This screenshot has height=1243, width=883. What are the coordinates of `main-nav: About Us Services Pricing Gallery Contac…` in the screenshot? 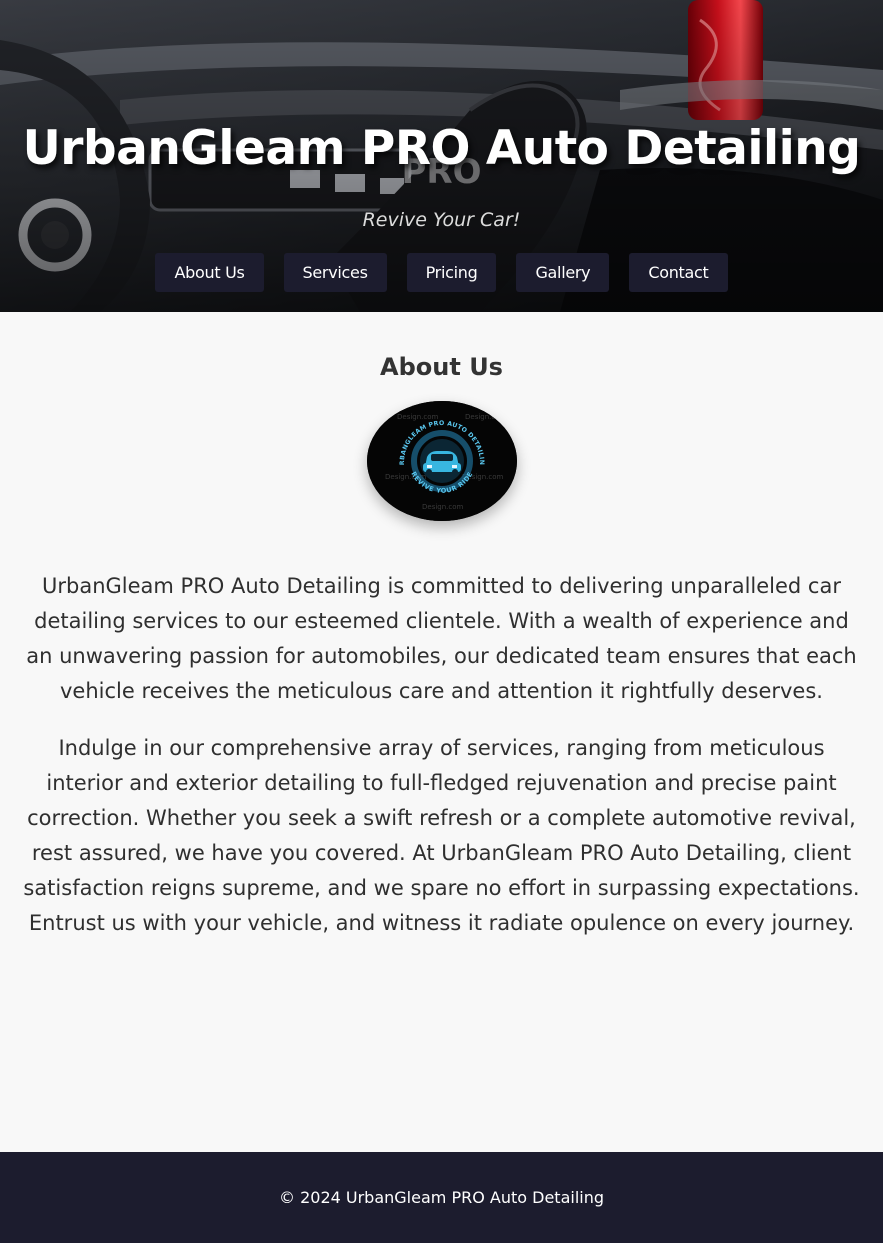 It's located at (441, 272).